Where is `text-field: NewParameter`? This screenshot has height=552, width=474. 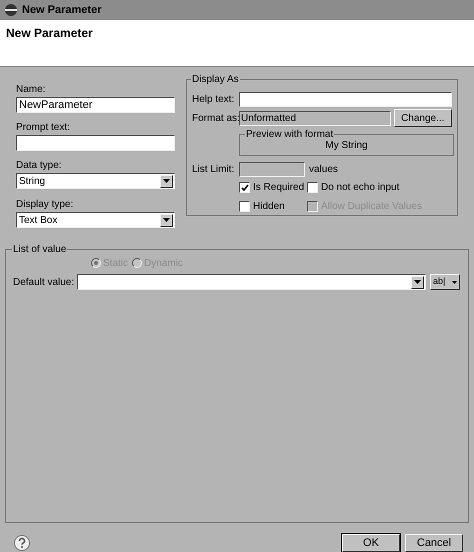 text-field: NewParameter is located at coordinates (95, 105).